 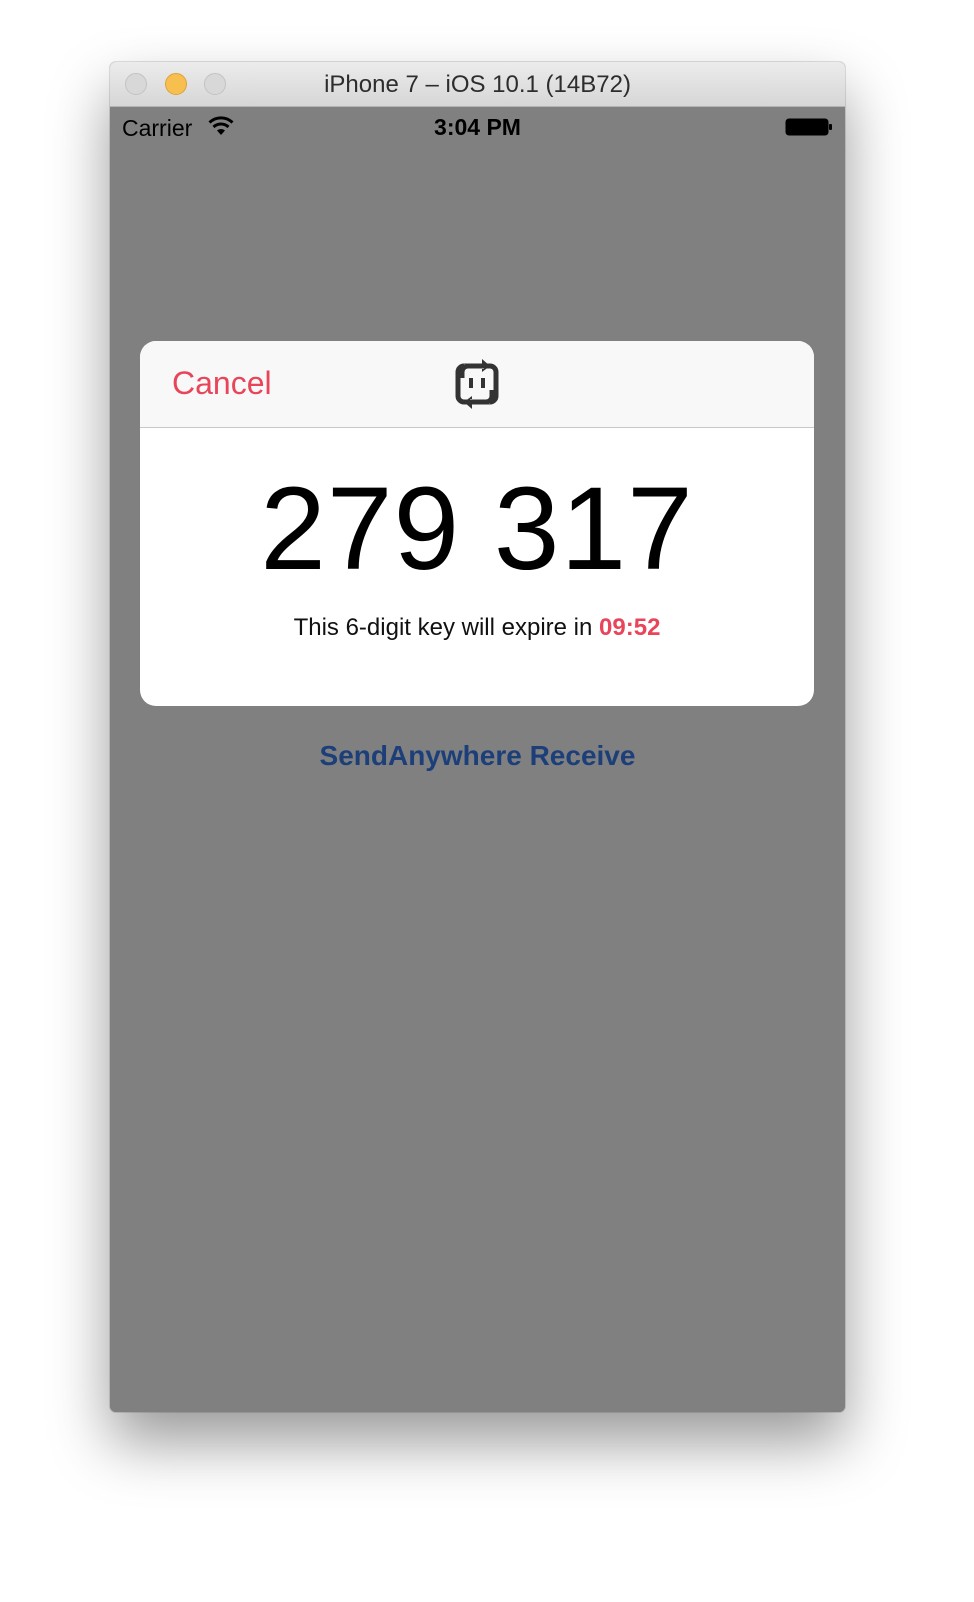 What do you see at coordinates (477, 756) in the screenshot?
I see `sendanywhere-receive-button: SendAnywhere Receive` at bounding box center [477, 756].